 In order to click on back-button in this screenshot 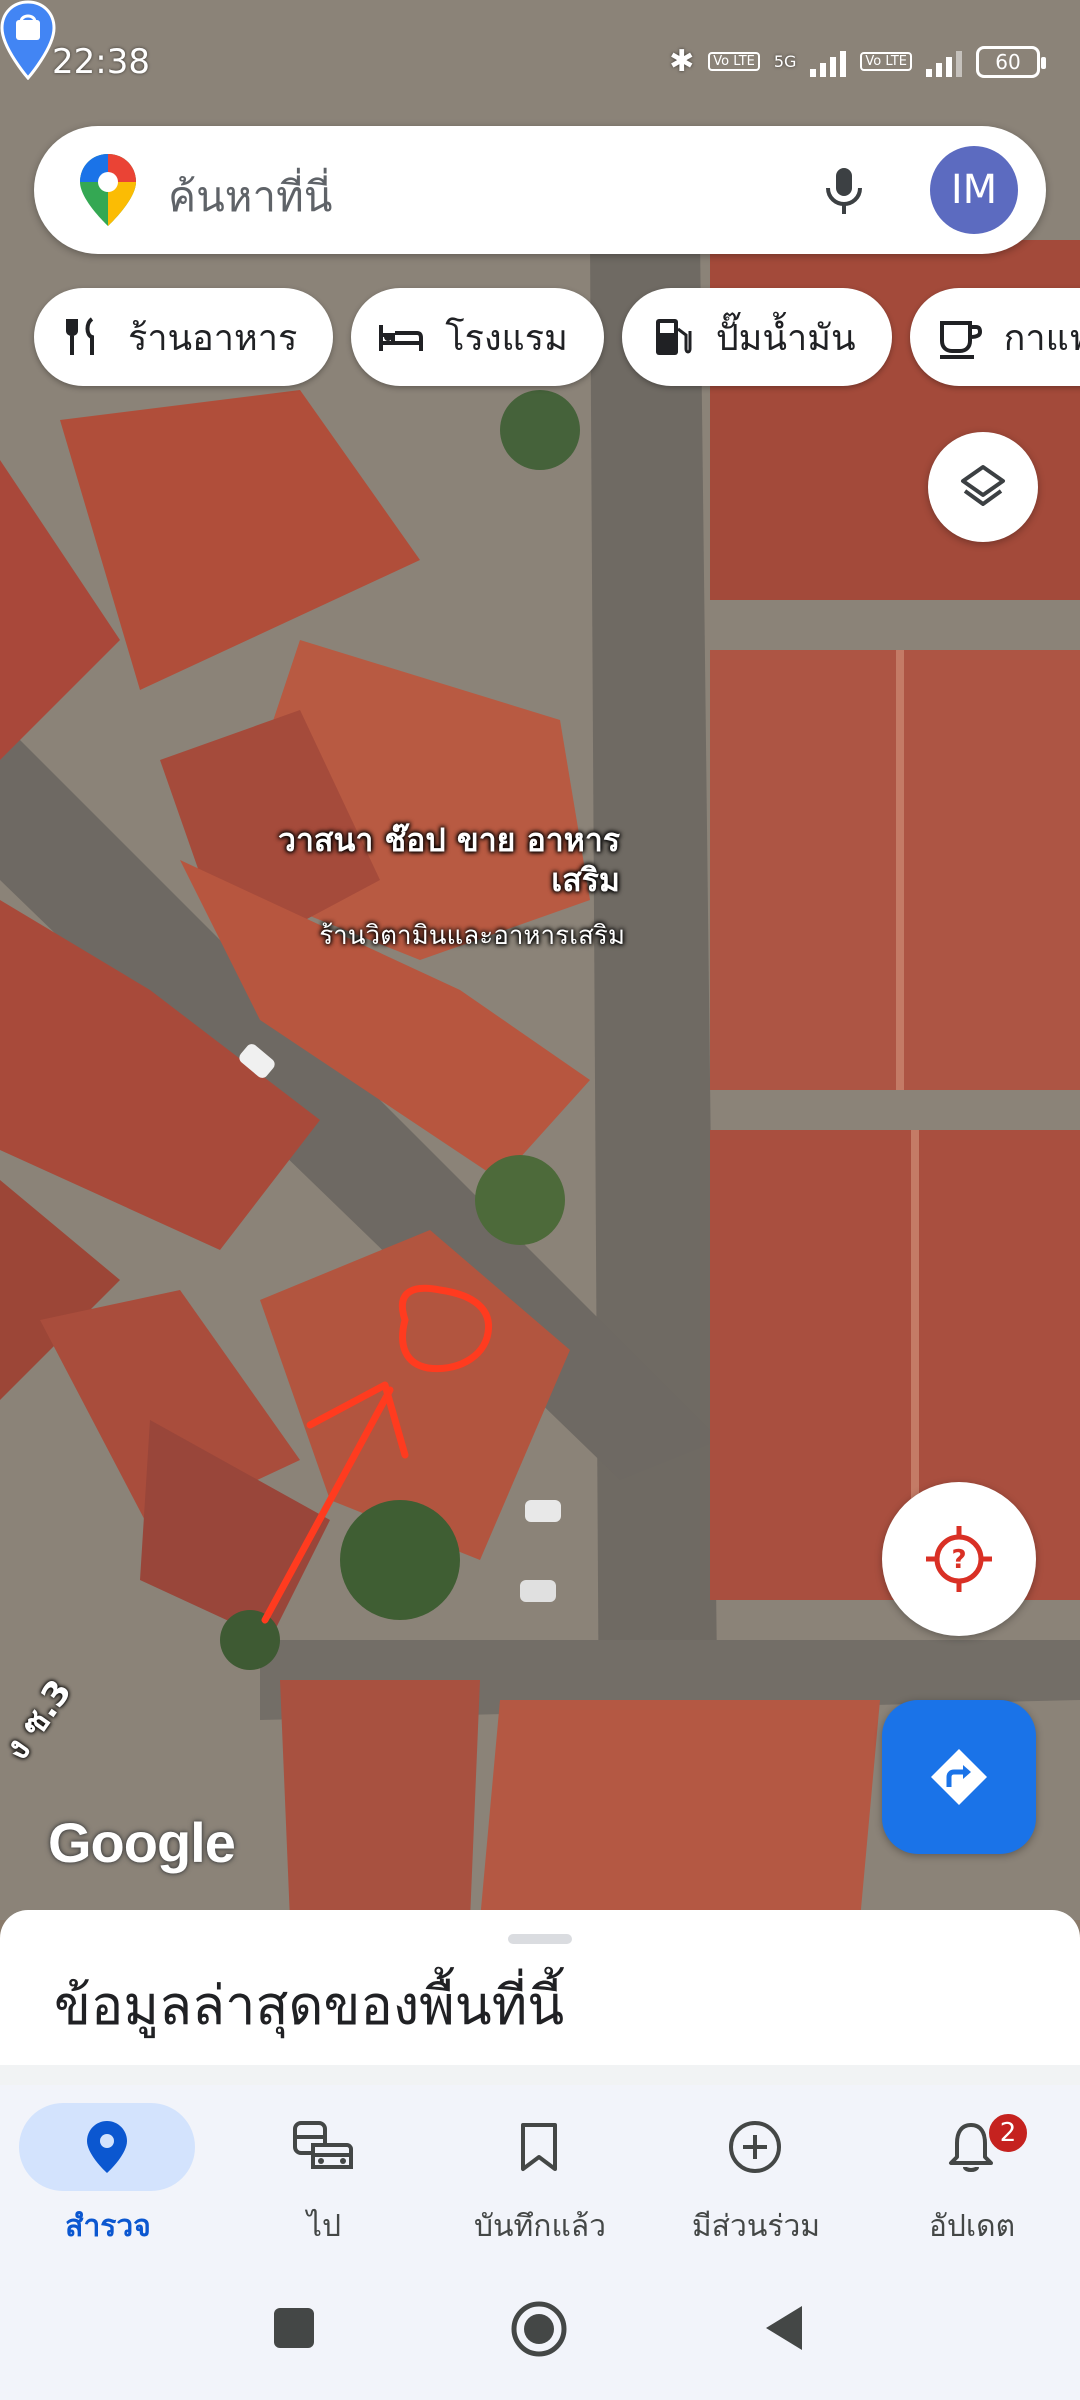, I will do `click(784, 2328)`.